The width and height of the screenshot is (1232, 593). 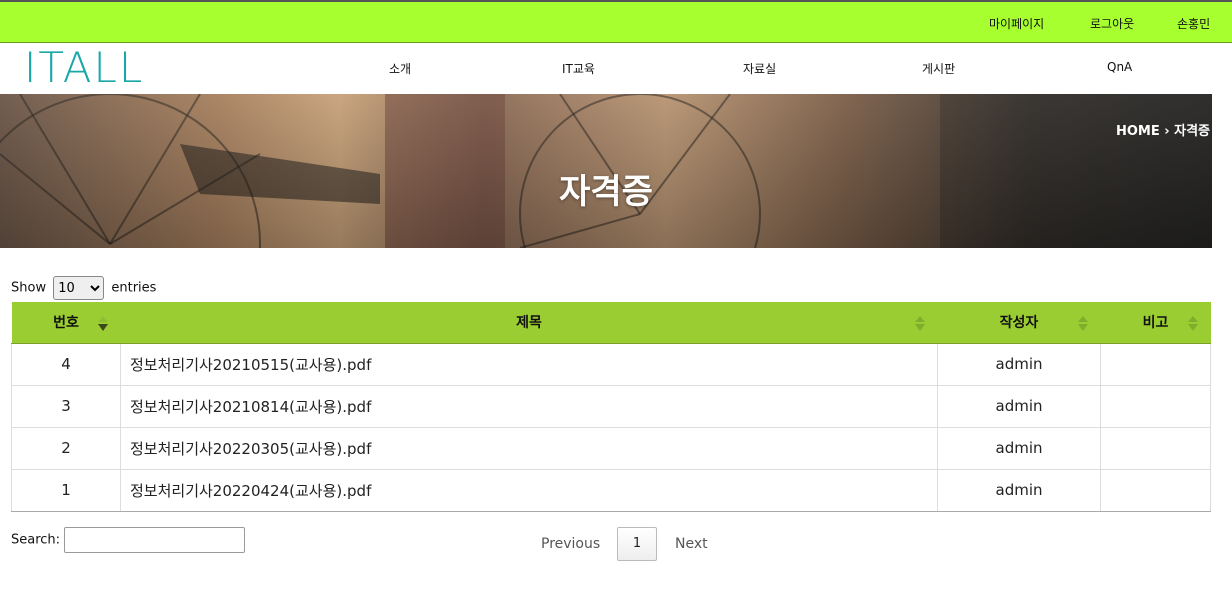 What do you see at coordinates (759, 68) in the screenshot?
I see `nav-item-archive: 자료실` at bounding box center [759, 68].